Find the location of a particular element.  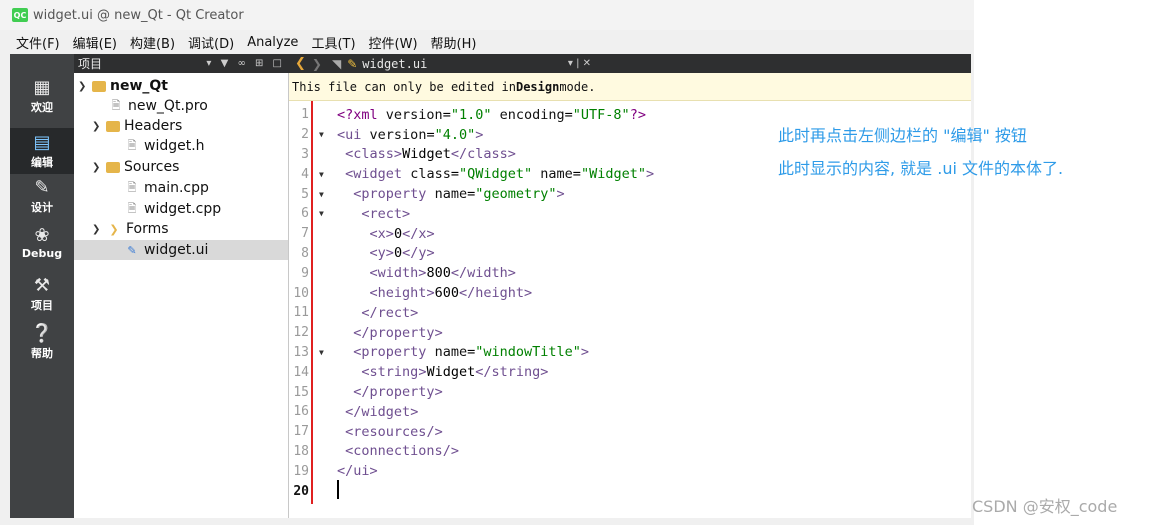

forms-folder-icon: ❯ is located at coordinates (114, 229).